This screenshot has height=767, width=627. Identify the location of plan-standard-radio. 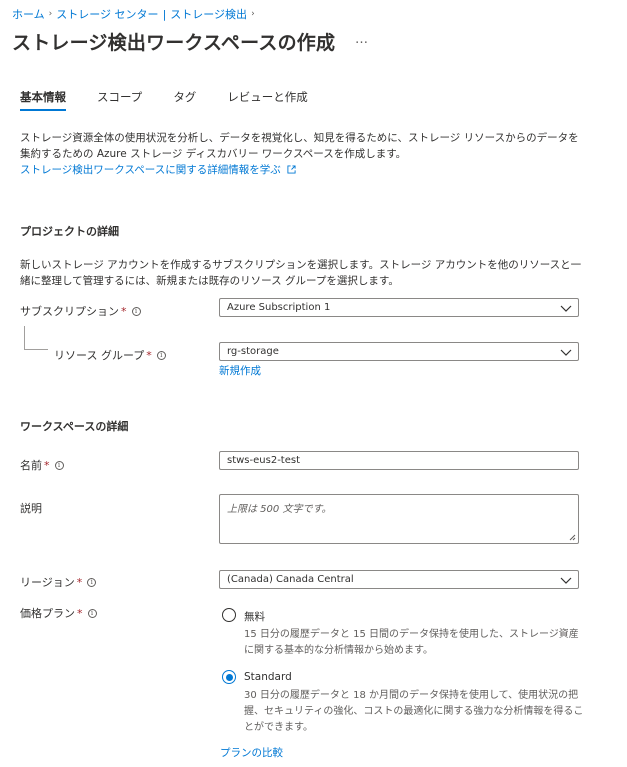
(229, 677).